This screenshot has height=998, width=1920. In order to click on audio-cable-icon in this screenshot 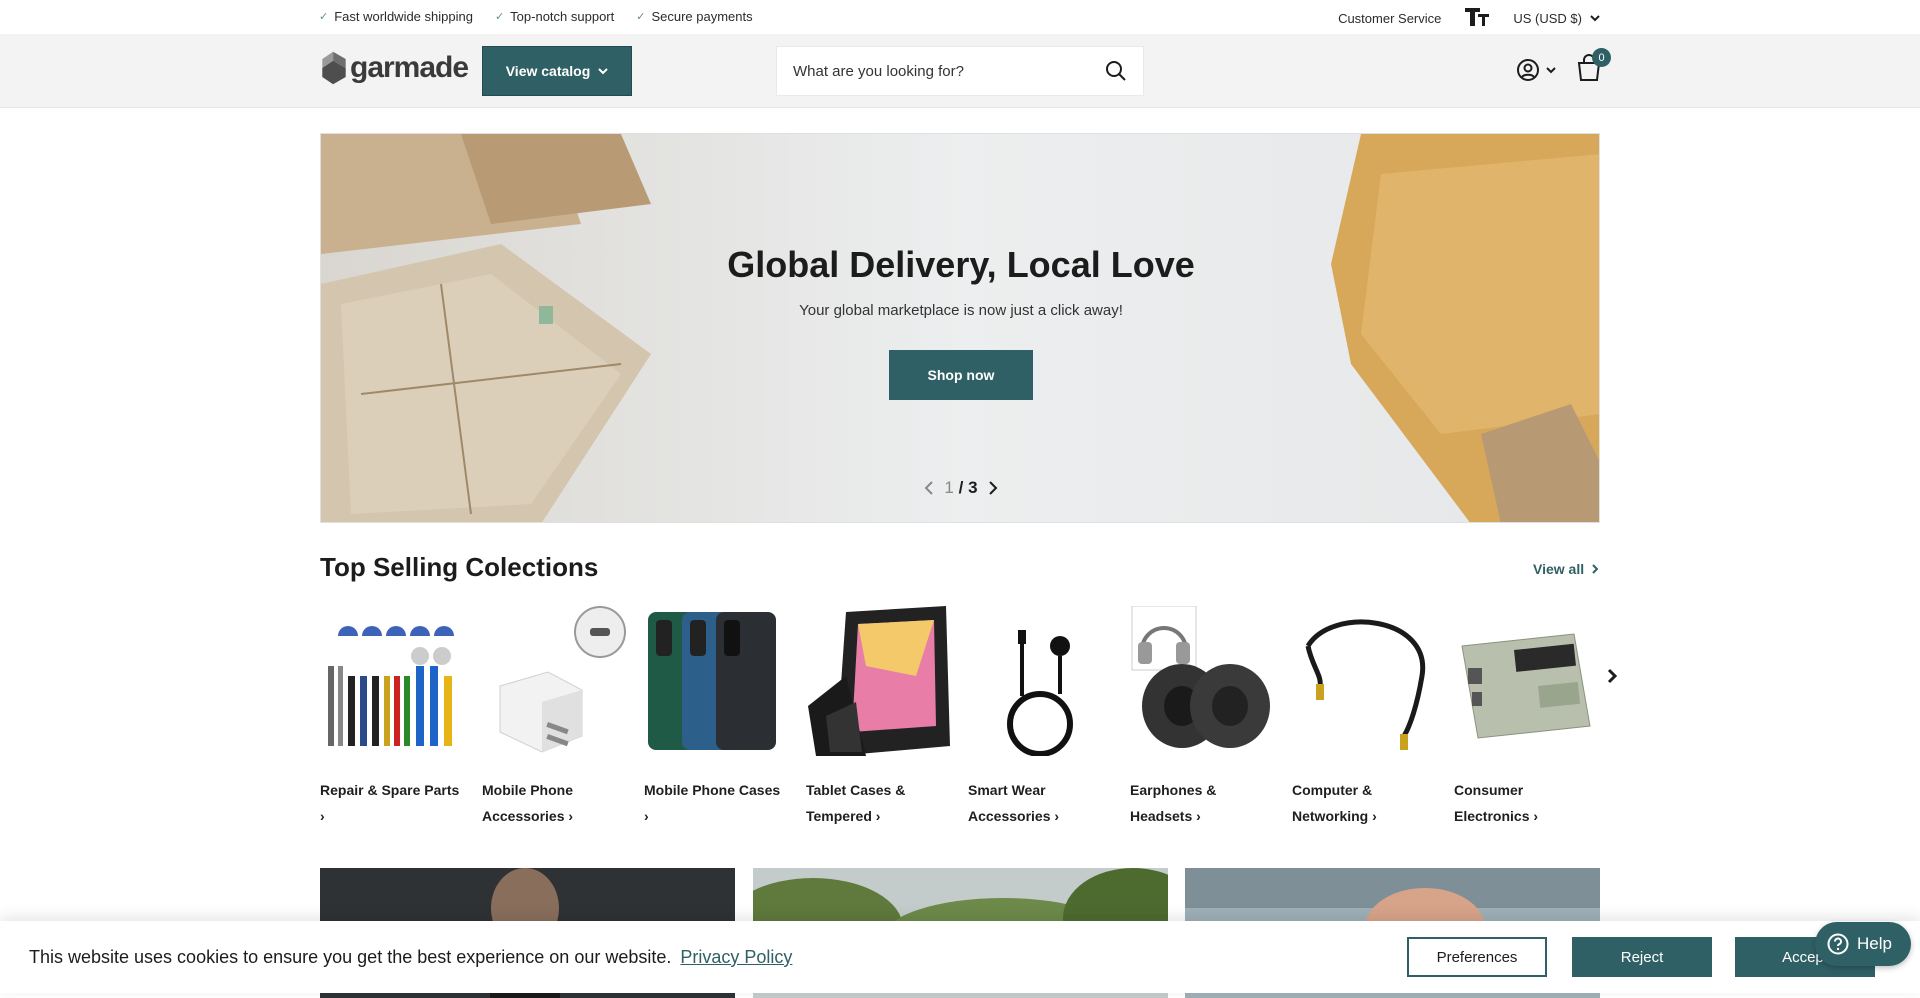, I will do `click(1365, 684)`.